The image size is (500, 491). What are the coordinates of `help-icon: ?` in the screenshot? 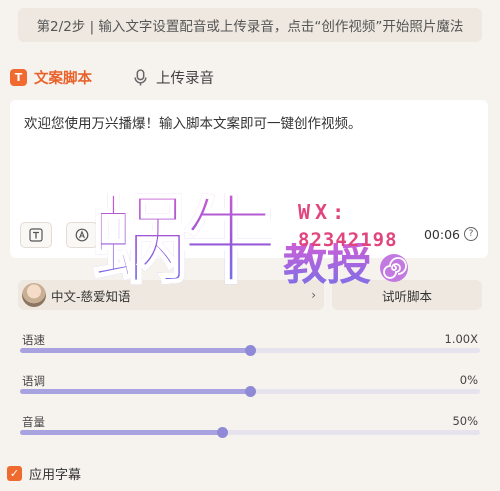 It's located at (471, 234).